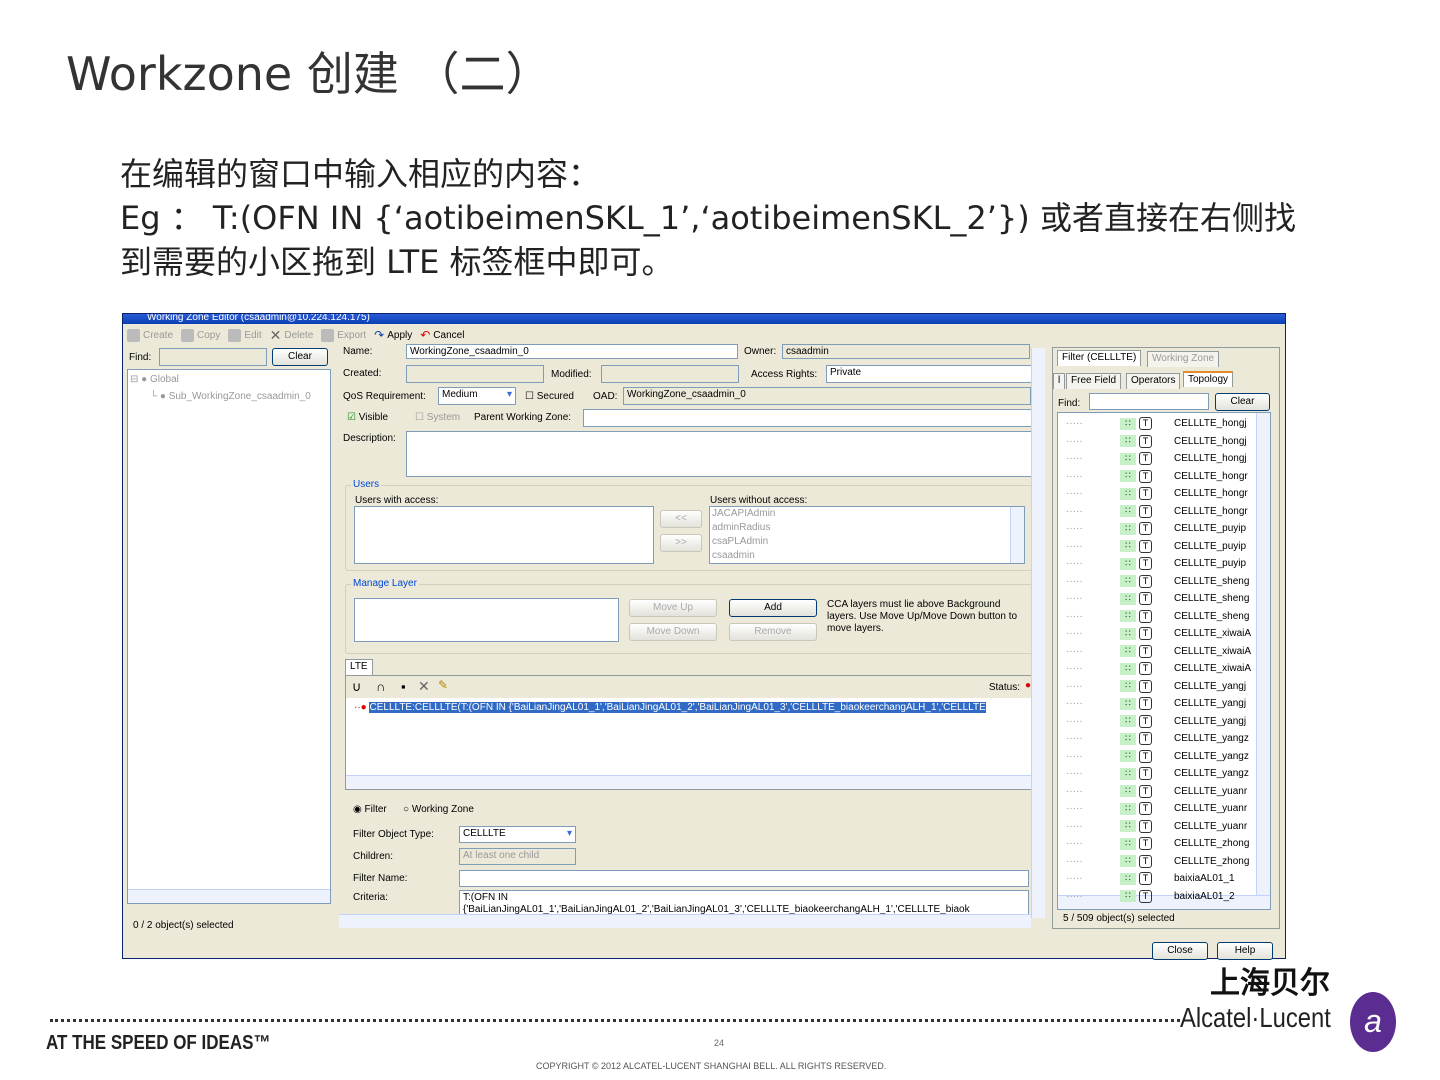  What do you see at coordinates (1099, 358) in the screenshot?
I see `tab-filter-celllte: Filter (CELLLTE)` at bounding box center [1099, 358].